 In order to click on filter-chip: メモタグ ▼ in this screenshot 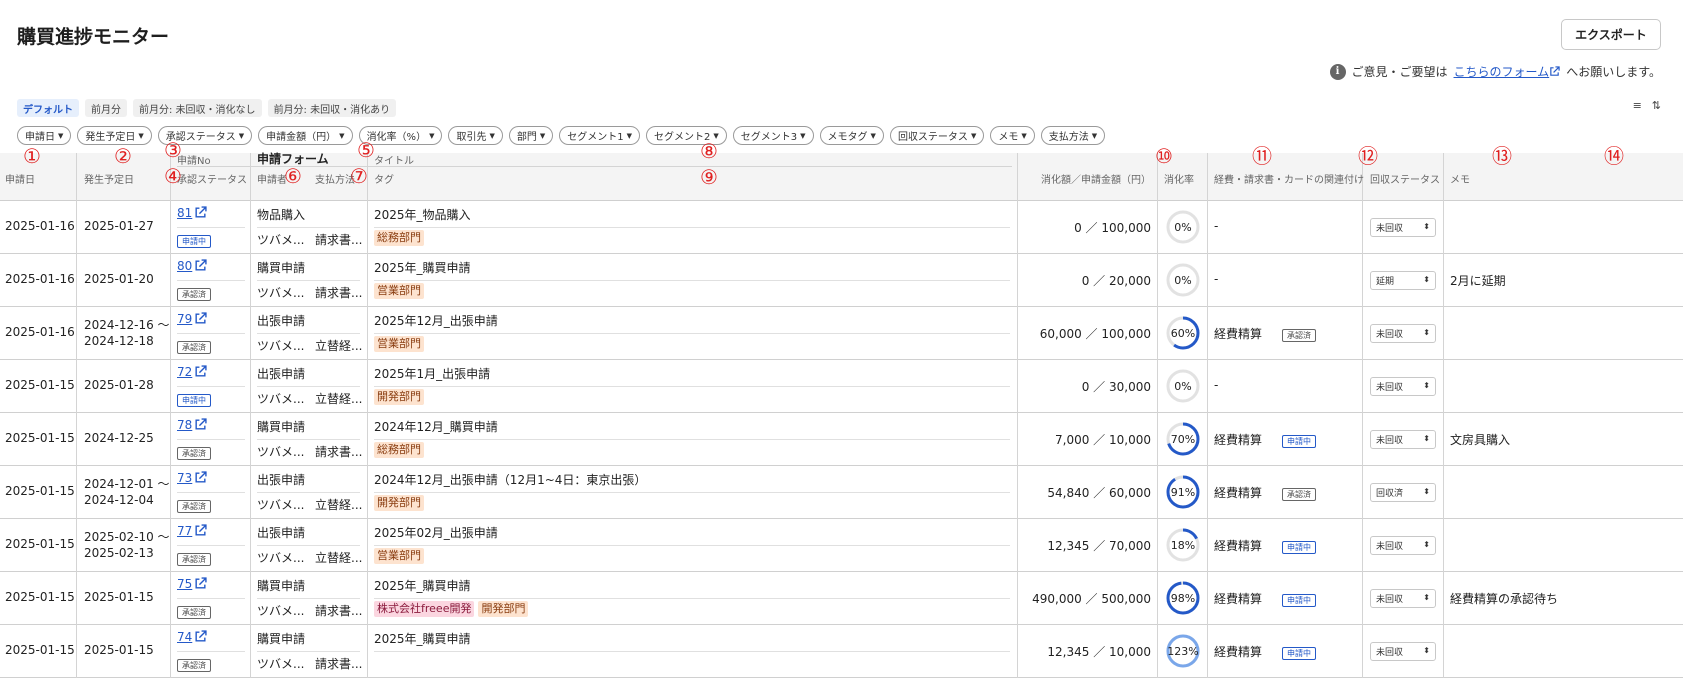, I will do `click(851, 135)`.